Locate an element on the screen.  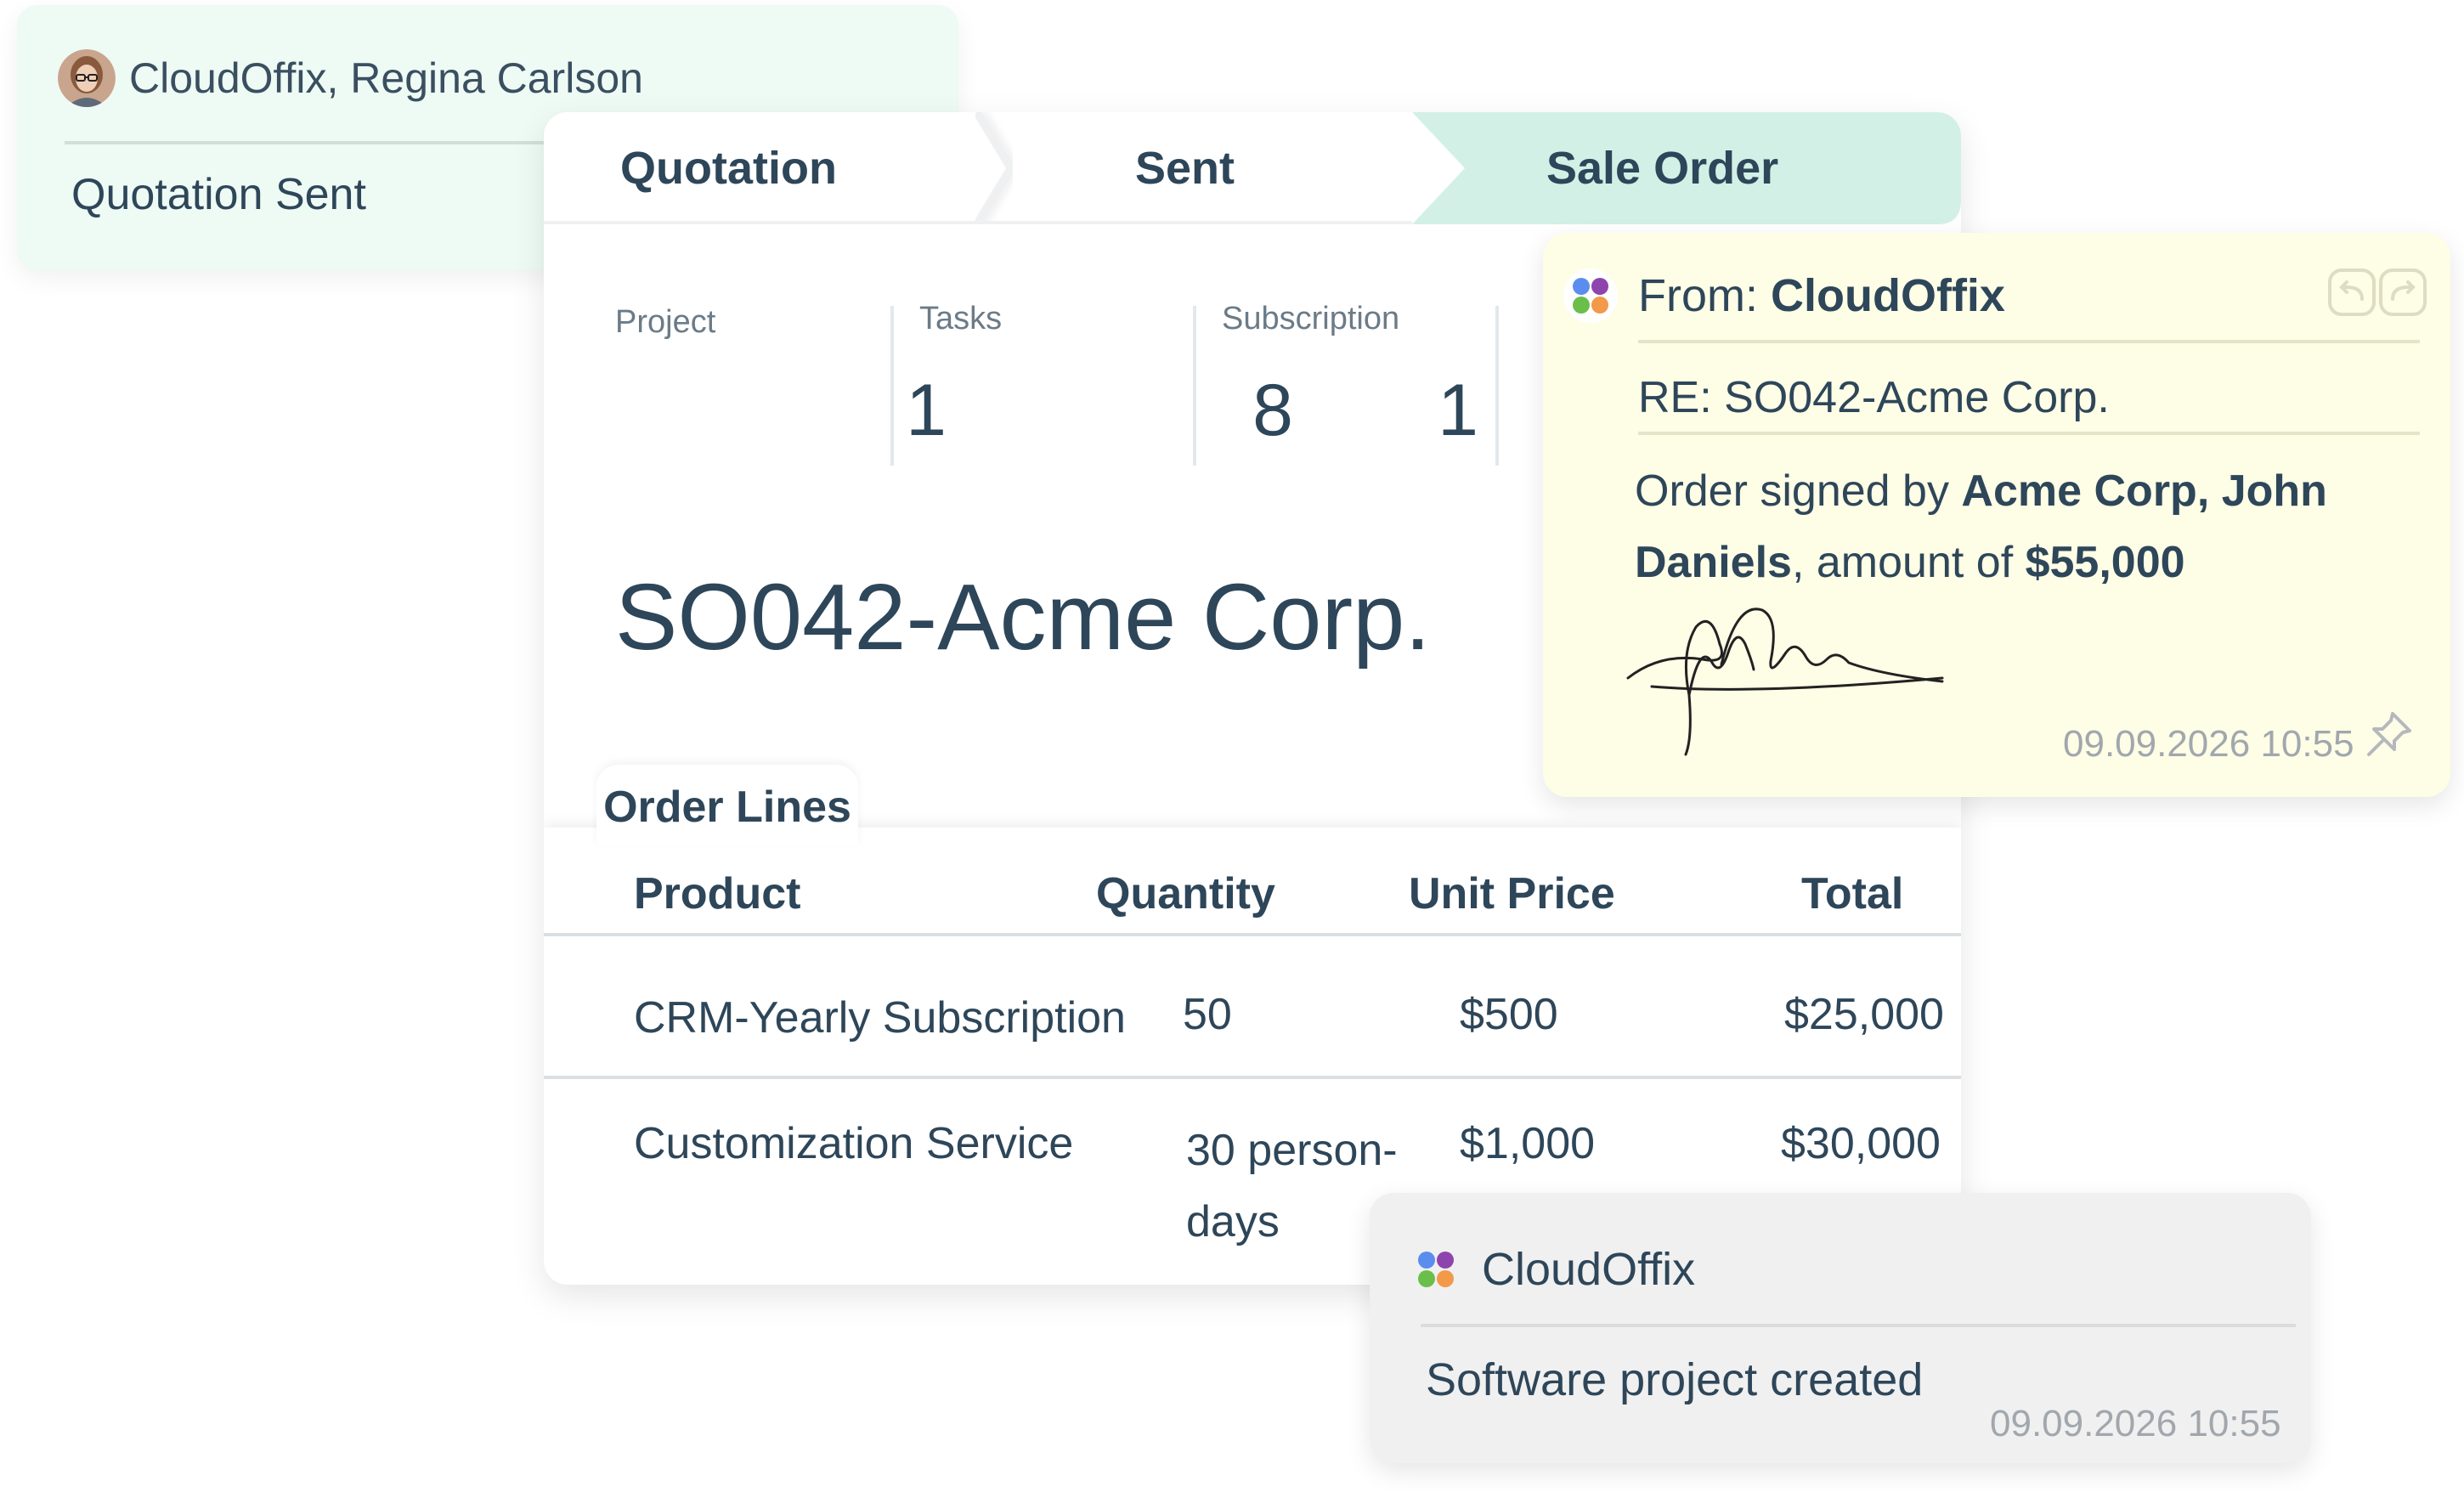
stage-sale-order: Sale Order is located at coordinates (1662, 168).